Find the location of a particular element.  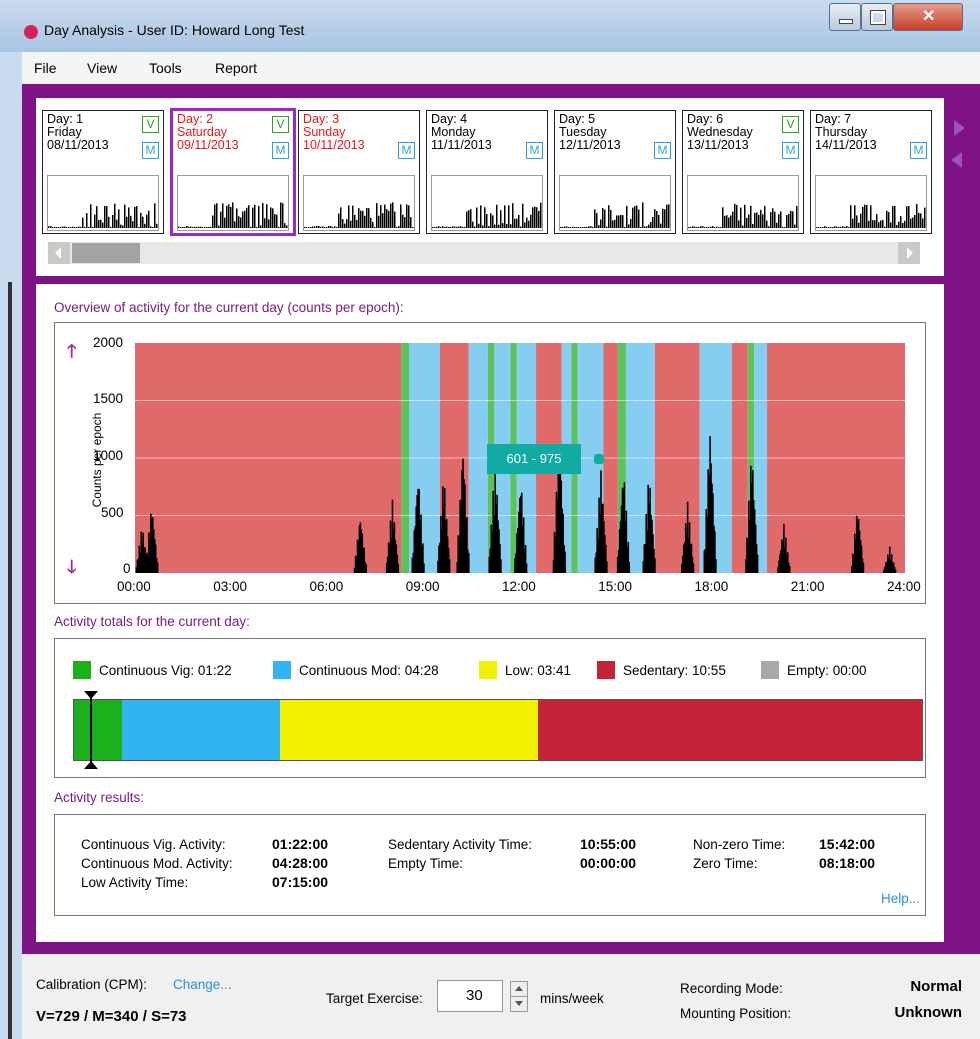

day-card: Day: 3 Sunday 10/11/2013 M is located at coordinates (359, 172).